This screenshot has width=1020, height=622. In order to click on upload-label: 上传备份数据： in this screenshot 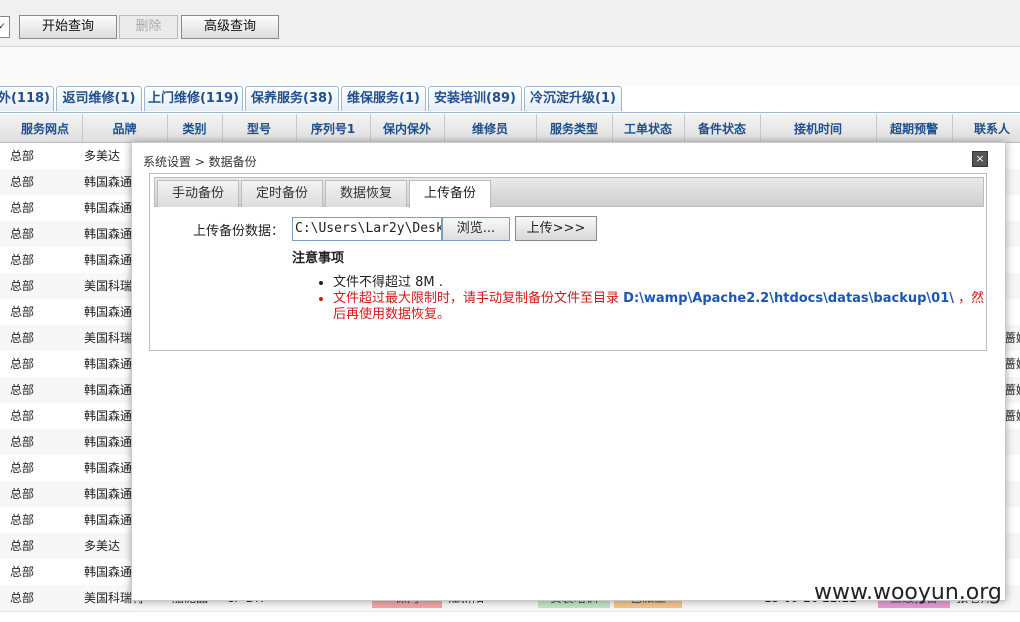, I will do `click(239, 231)`.